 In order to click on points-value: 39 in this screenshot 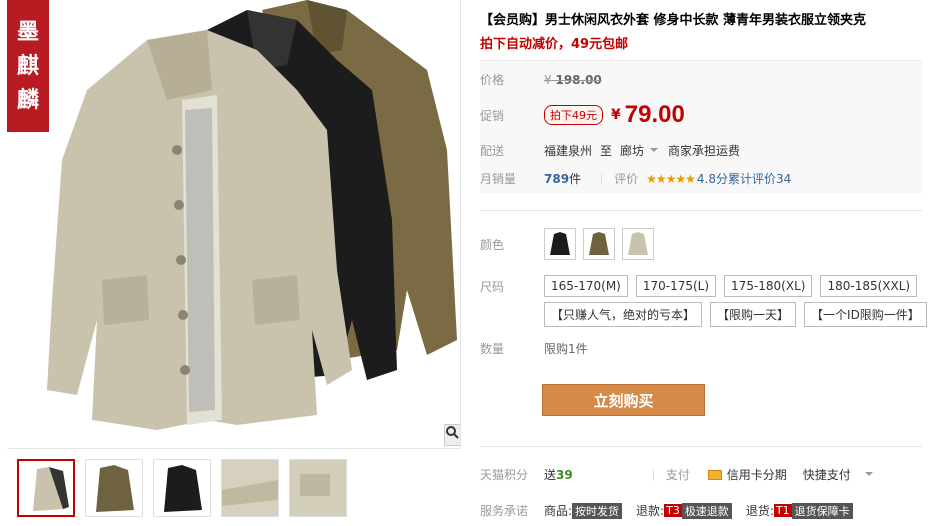, I will do `click(564, 474)`.